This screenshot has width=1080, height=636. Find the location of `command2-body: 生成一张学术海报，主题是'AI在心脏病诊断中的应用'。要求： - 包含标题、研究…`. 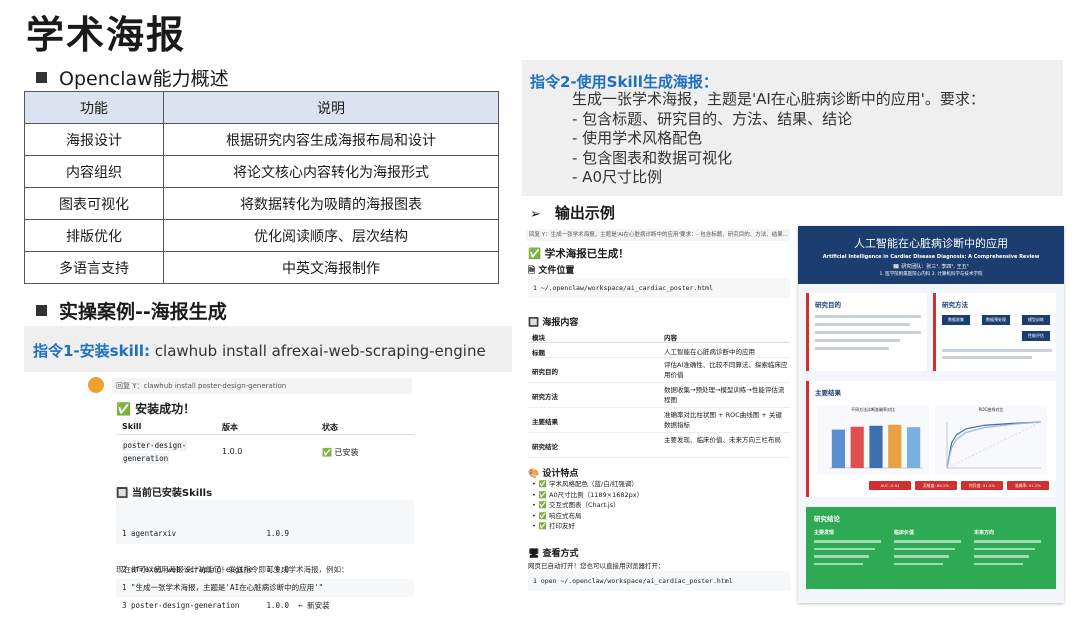

command2-body: 生成一张学术海报，主题是'AI在心脏病诊断中的应用'。要求： - 包含标题、研究… is located at coordinates (778, 139).